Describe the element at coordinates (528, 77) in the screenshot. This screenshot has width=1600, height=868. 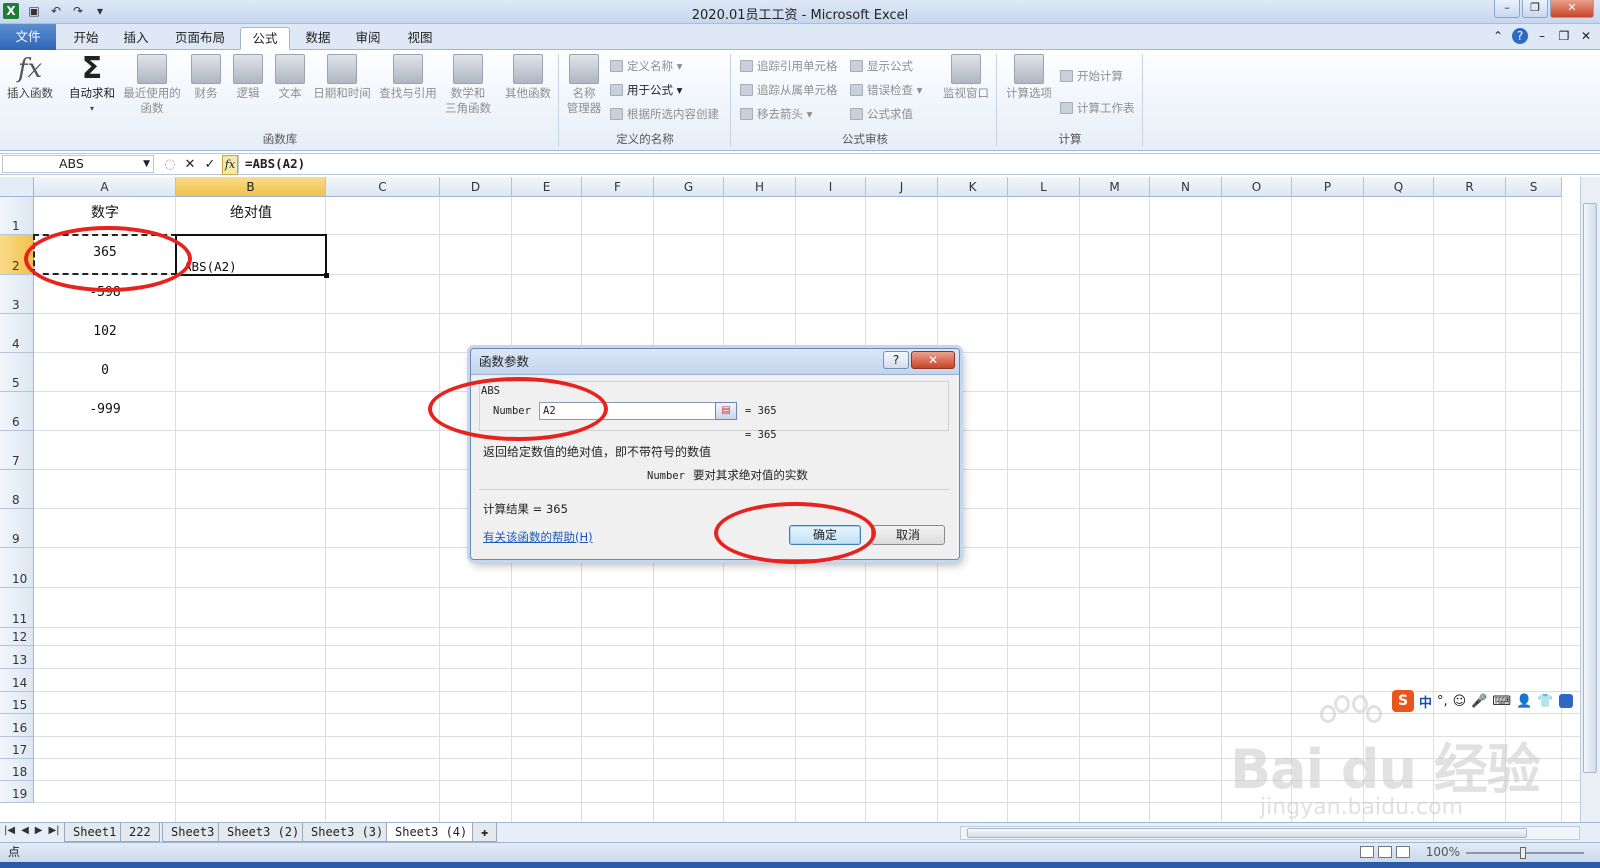
I see `more-functions-button: 其他函数` at that location.